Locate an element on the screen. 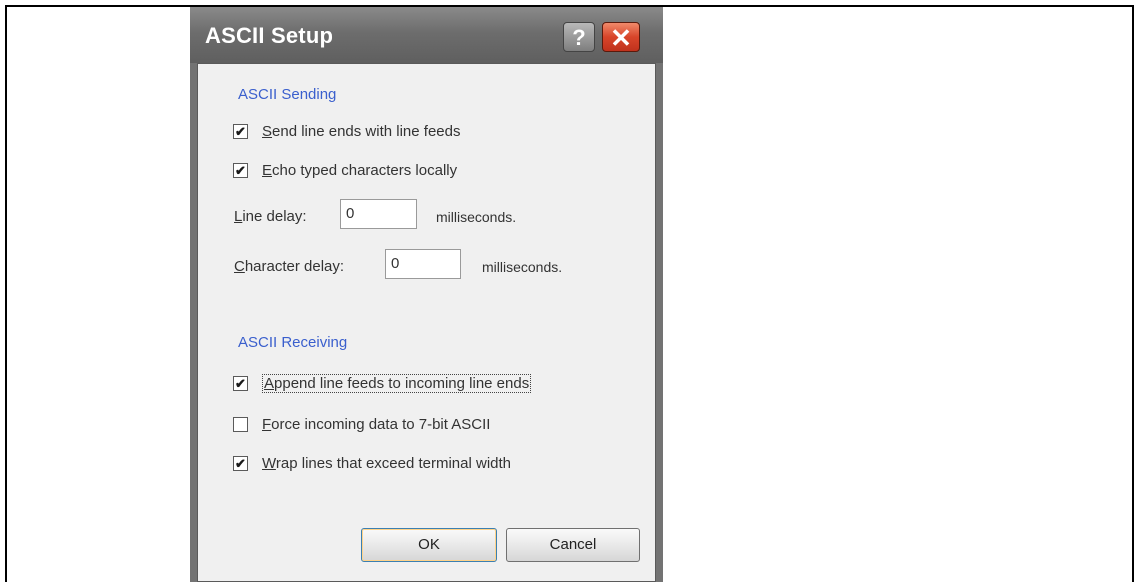 Image resolution: width=1140 pixels, height=582 pixels. send-line-ends-label: Send line ends with line feeds is located at coordinates (361, 131).